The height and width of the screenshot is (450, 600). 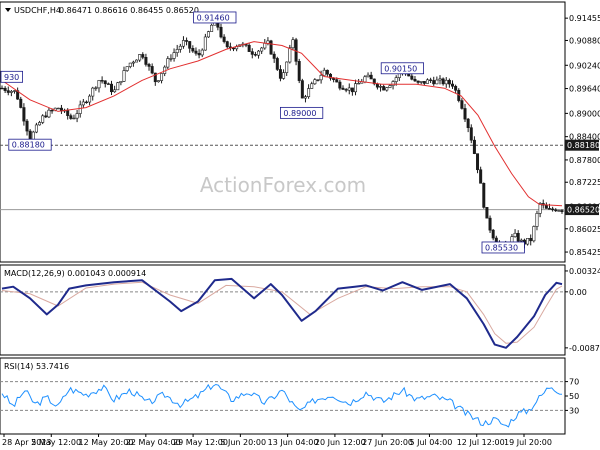 What do you see at coordinates (584, 40) in the screenshot?
I see `y-tick-label: 0.90880` at bounding box center [584, 40].